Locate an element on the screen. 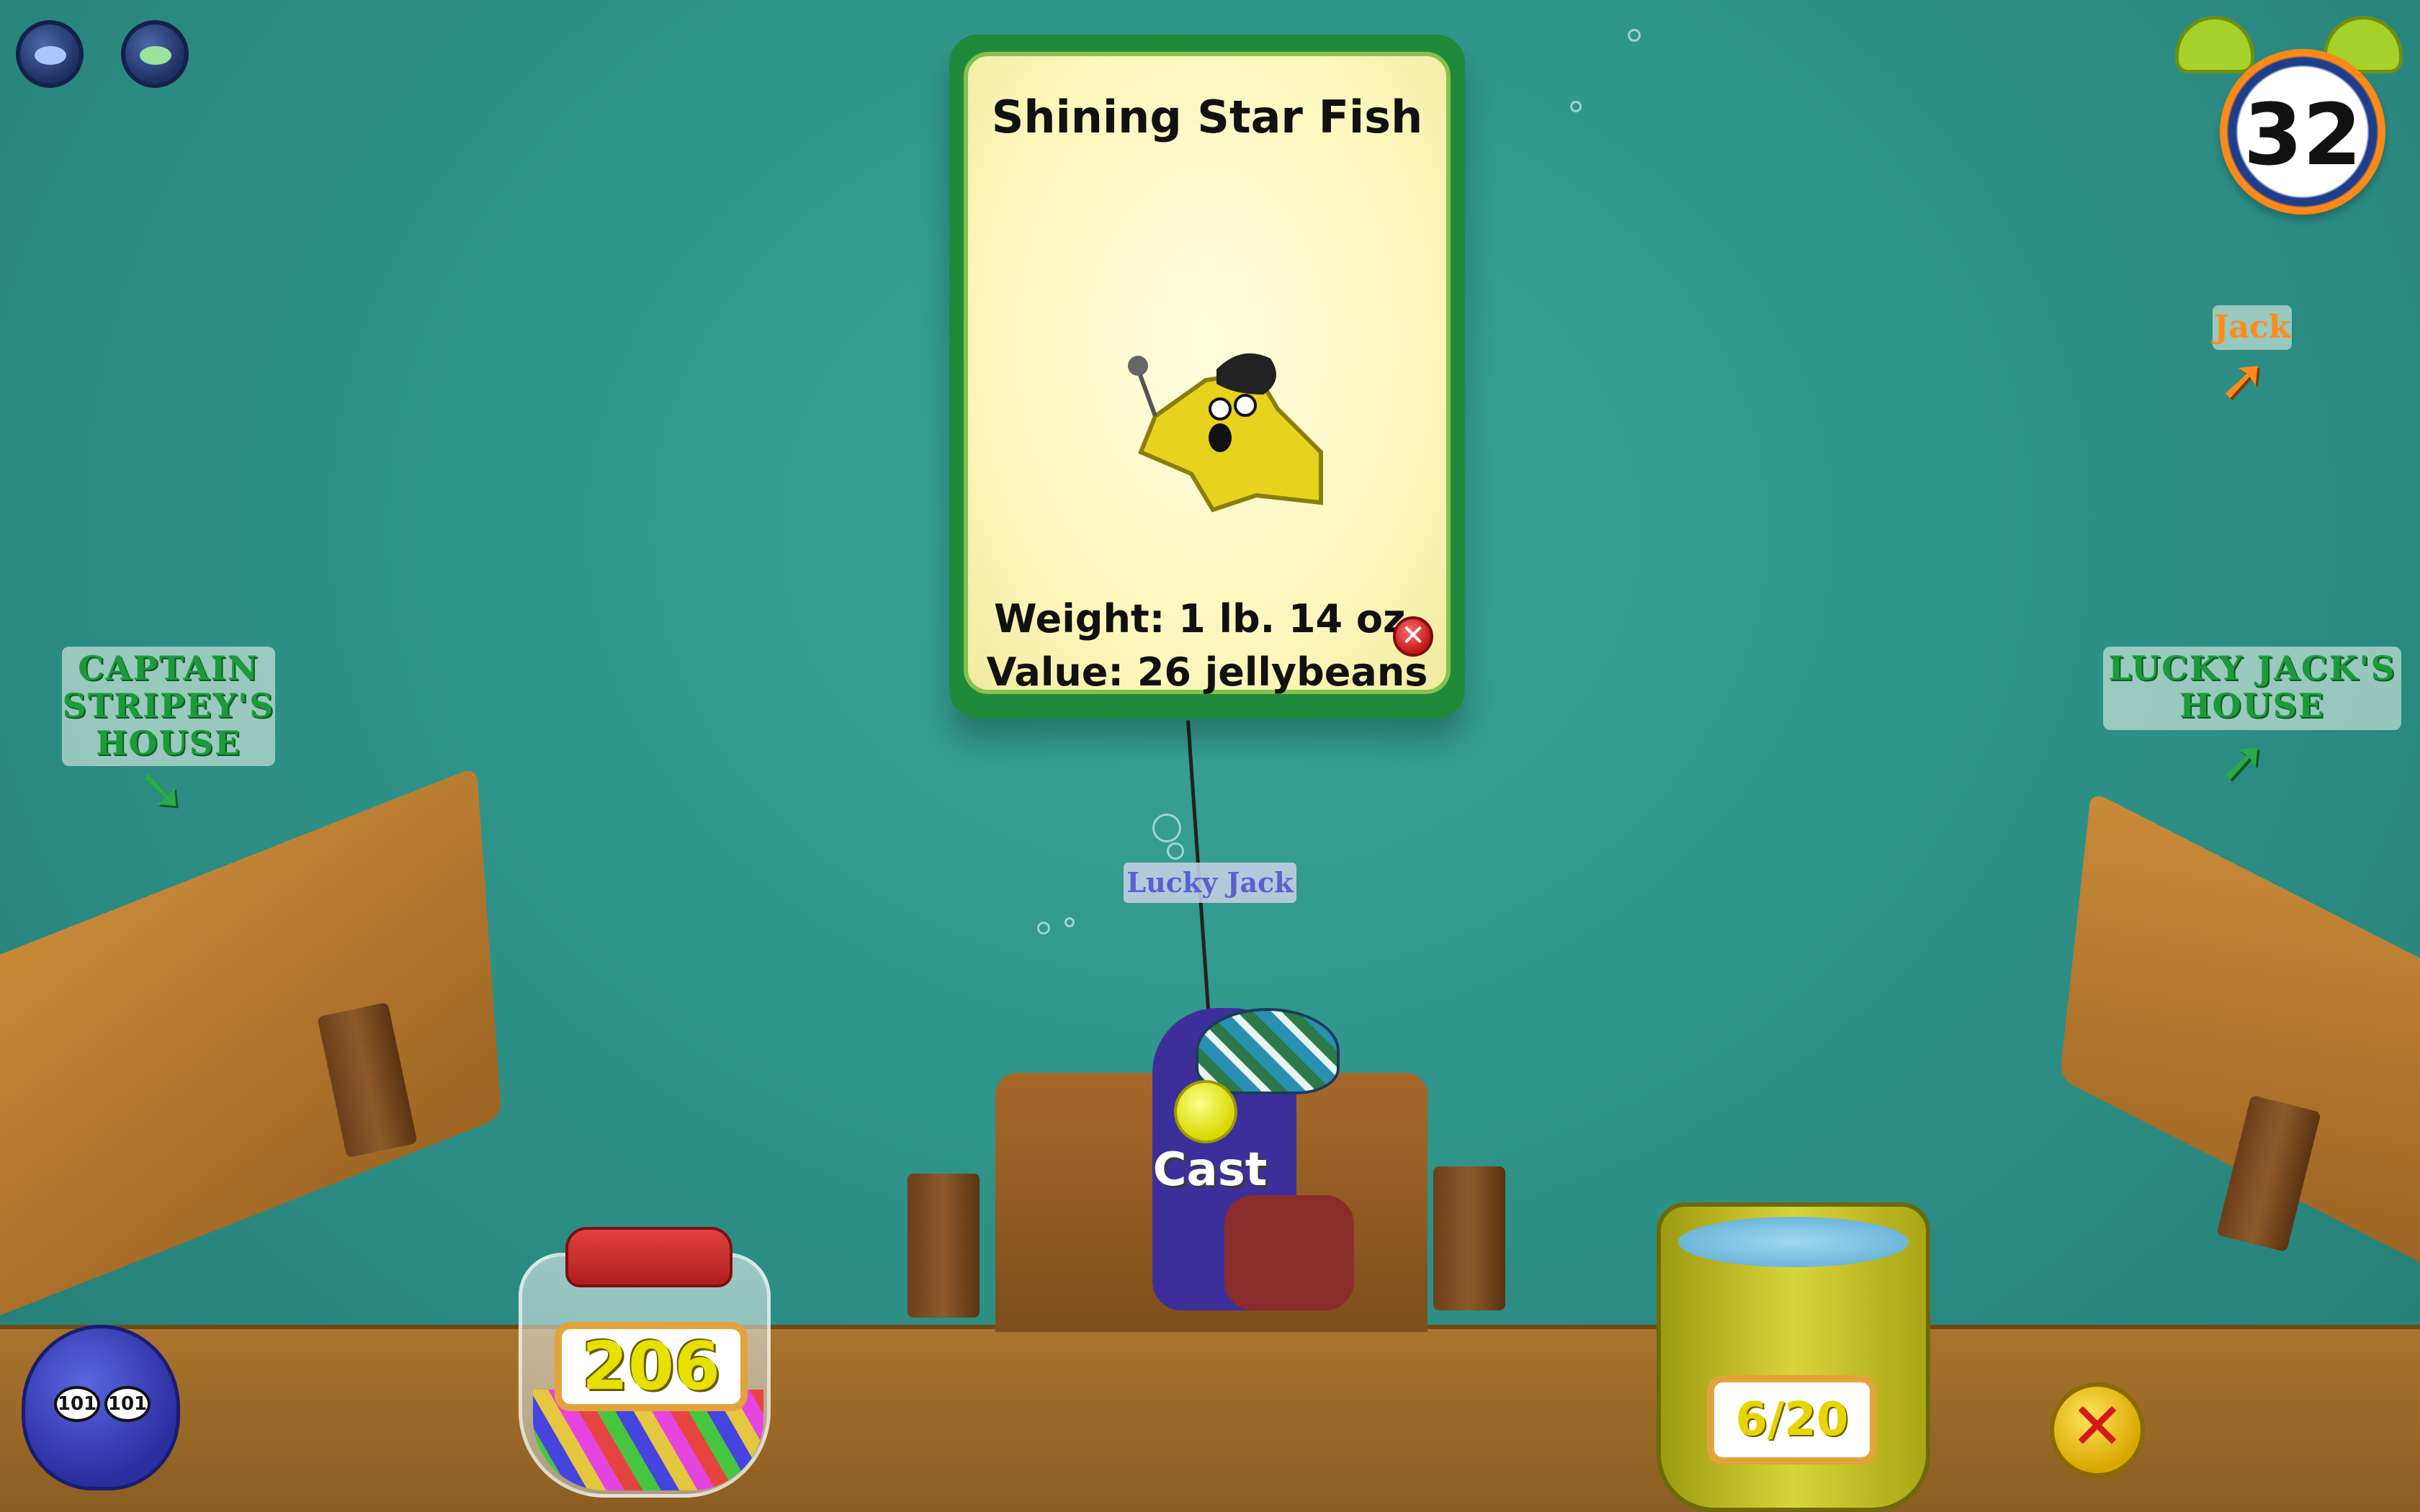 This screenshot has height=1512, width=2420. speedchat-button is located at coordinates (50, 54).